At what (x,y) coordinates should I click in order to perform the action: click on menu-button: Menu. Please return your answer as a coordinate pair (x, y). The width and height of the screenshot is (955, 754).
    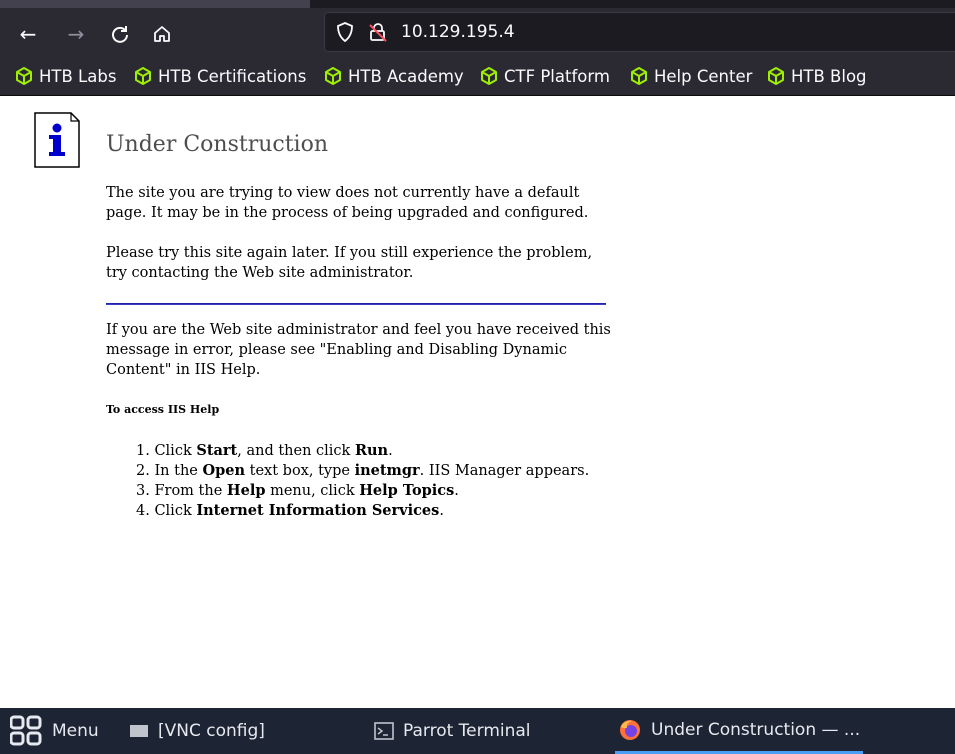
    Looking at the image, I should click on (54, 731).